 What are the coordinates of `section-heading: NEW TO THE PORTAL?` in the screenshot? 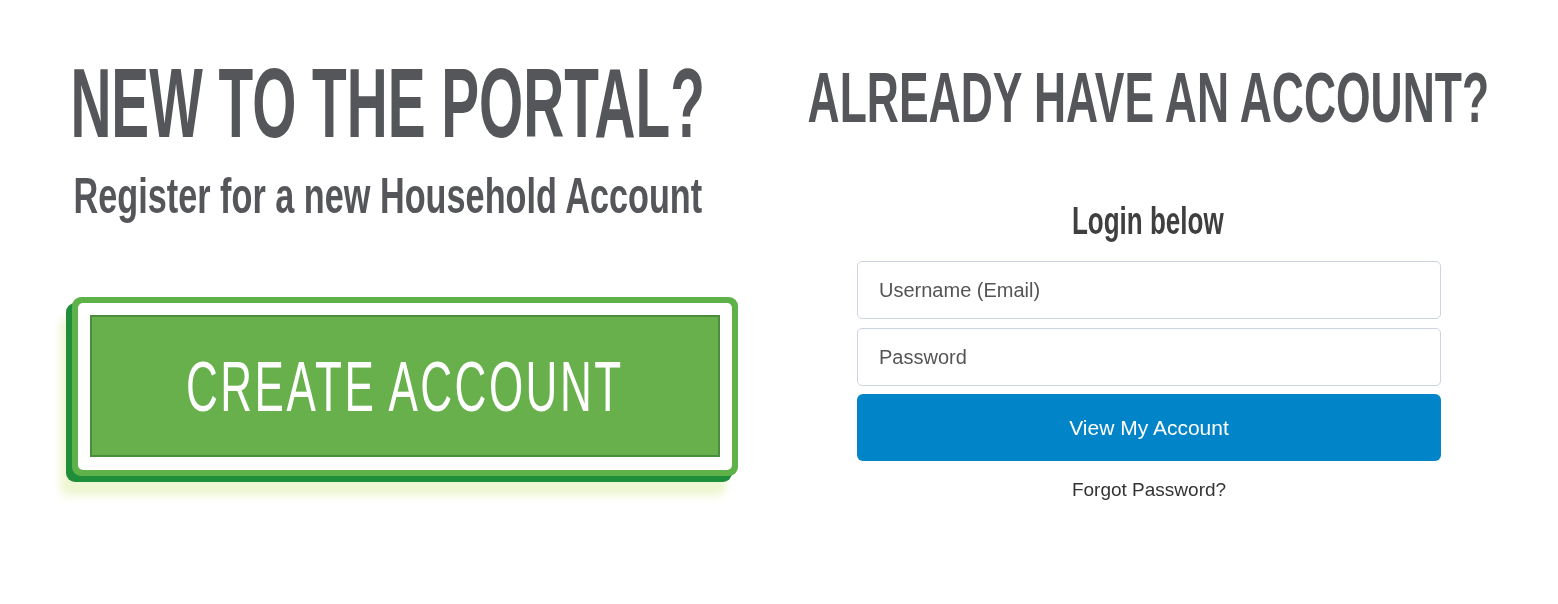 It's located at (388, 102).